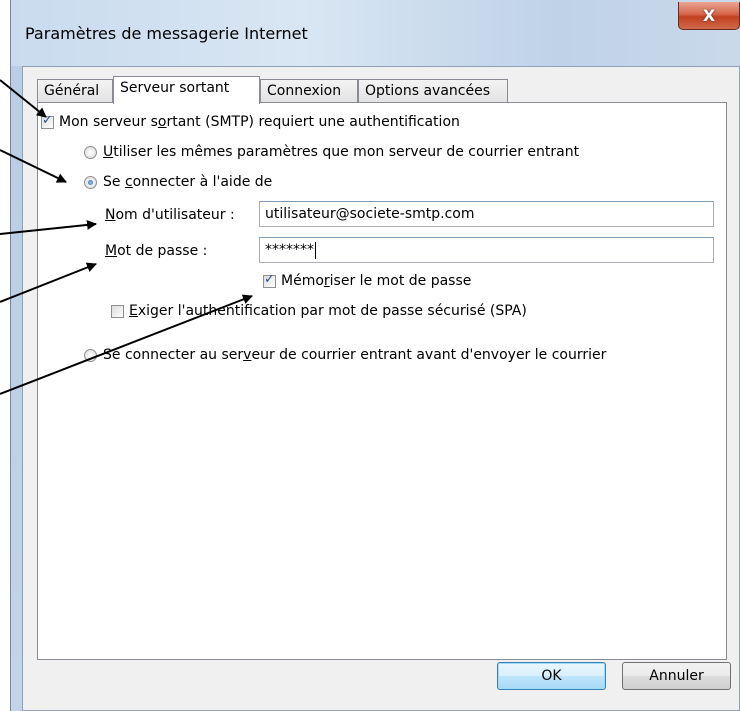 The height and width of the screenshot is (711, 740). Describe the element at coordinates (117, 311) in the screenshot. I see `spa-checkbox` at that location.